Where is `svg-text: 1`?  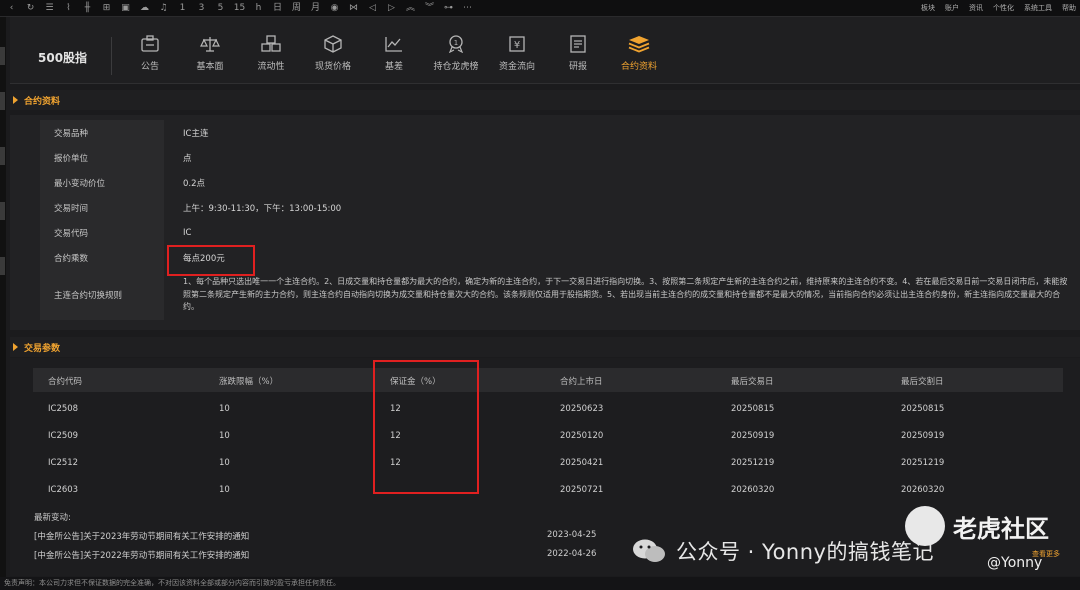 svg-text: 1 is located at coordinates (456, 43).